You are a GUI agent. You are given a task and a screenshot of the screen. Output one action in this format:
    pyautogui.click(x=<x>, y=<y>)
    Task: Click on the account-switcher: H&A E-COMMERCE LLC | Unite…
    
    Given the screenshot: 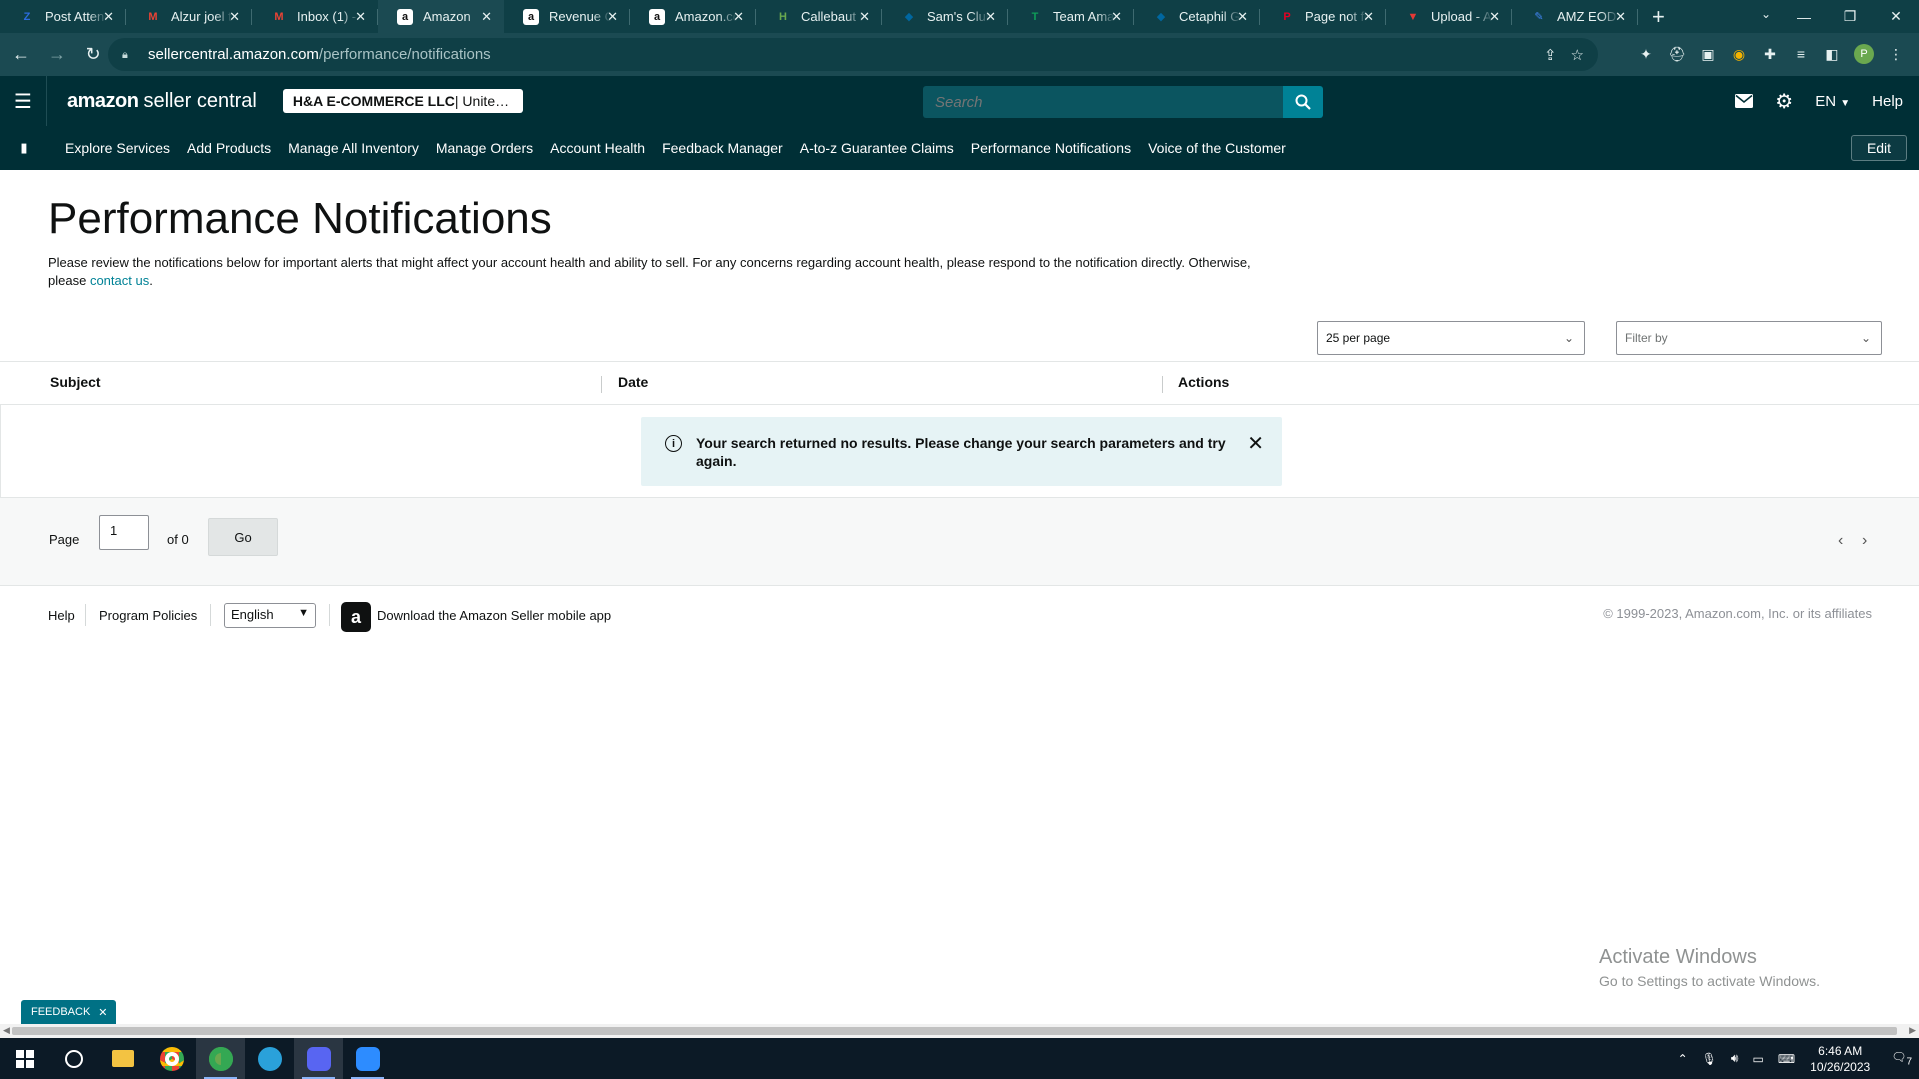 What is the action you would take?
    pyautogui.click(x=402, y=101)
    